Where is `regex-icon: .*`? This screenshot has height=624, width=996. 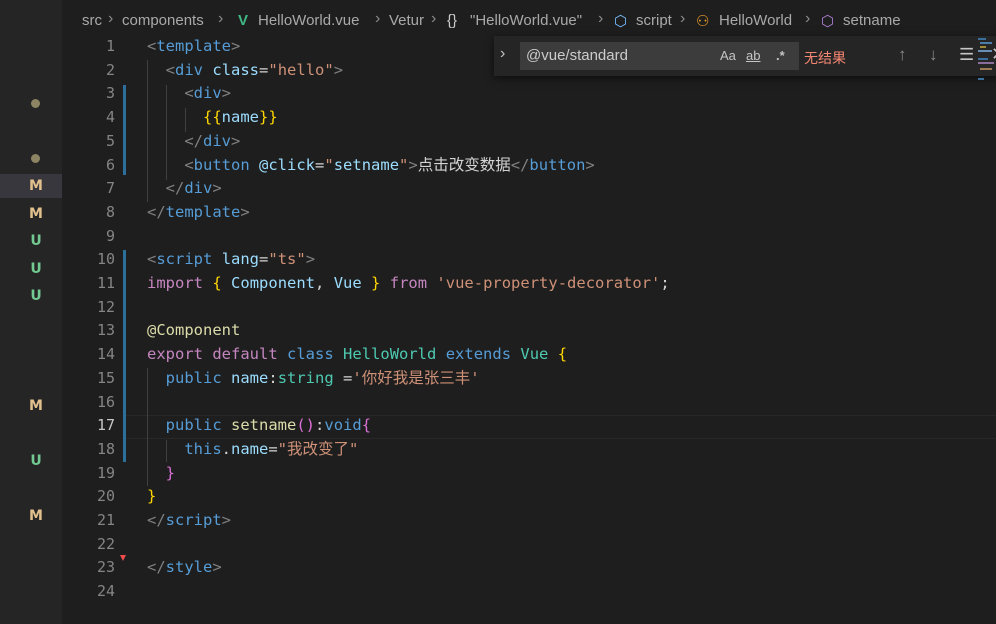 regex-icon: .* is located at coordinates (780, 55).